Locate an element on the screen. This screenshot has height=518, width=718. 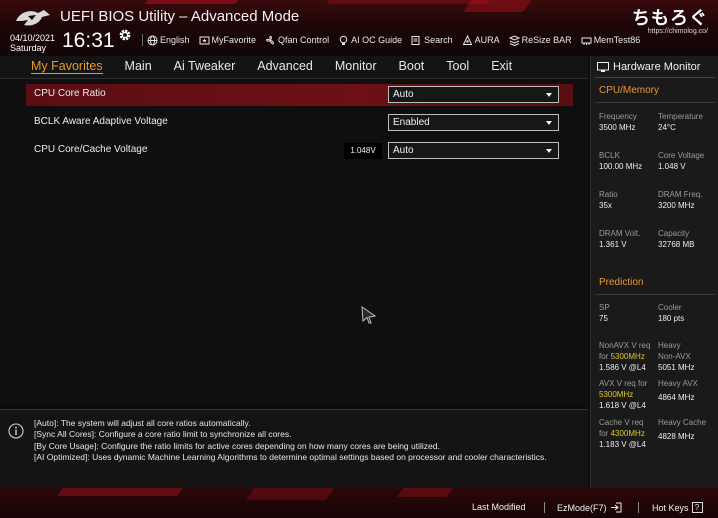
bclk-aware-dropdown: Enabled is located at coordinates (473, 122).